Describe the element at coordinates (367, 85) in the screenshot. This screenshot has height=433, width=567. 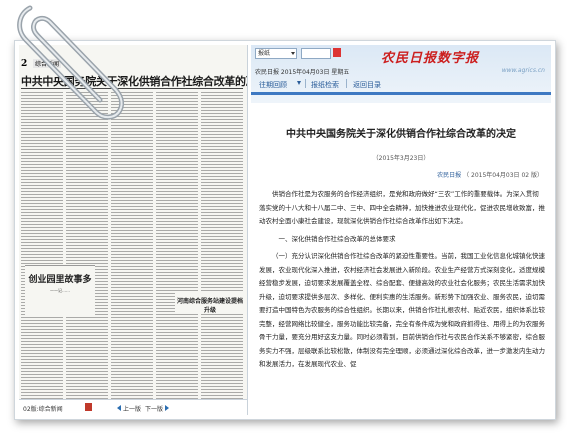
I see `nav-item-contents: 返回目录` at that location.